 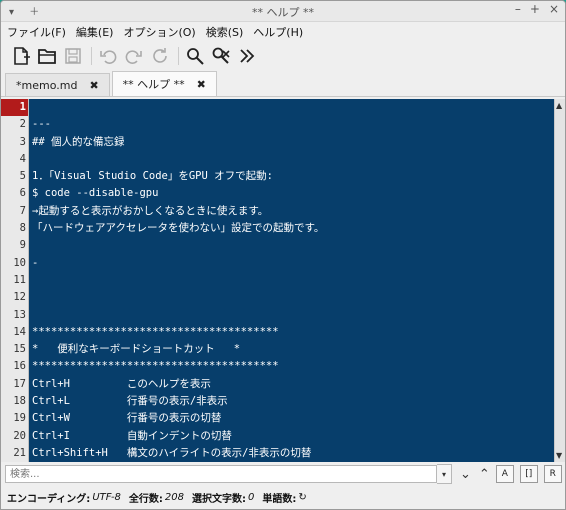 I want to click on line-number: 16, so click(x=19, y=366).